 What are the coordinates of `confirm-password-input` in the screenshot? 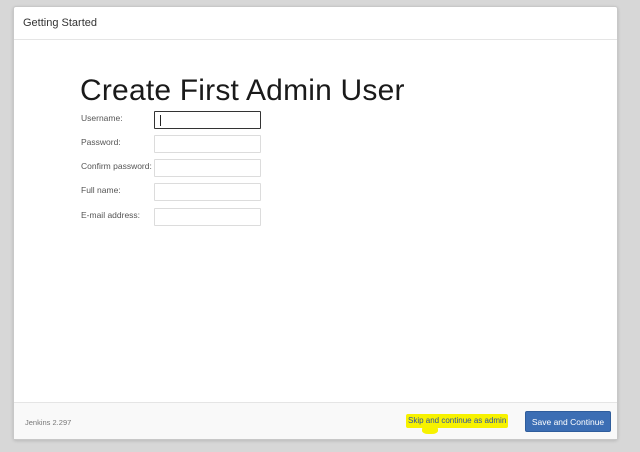 It's located at (207, 168).